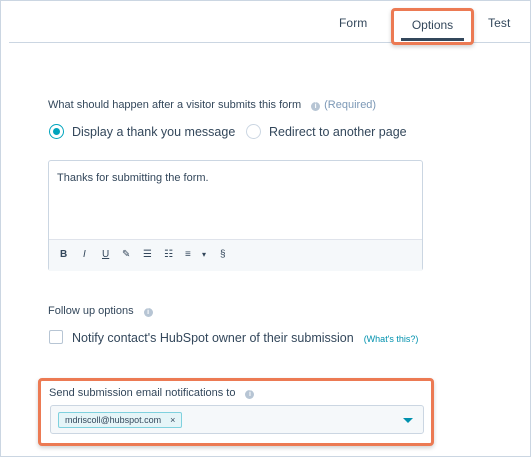 Image resolution: width=531 pixels, height=457 pixels. I want to click on underline-icon: U, so click(105, 255).